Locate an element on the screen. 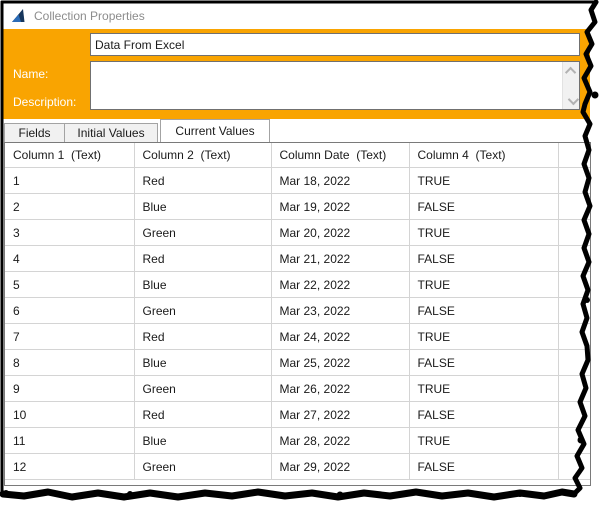 The height and width of the screenshot is (507, 611). table-row: 2 Blue Mar 19, 2022 FALSE is located at coordinates (297, 206).